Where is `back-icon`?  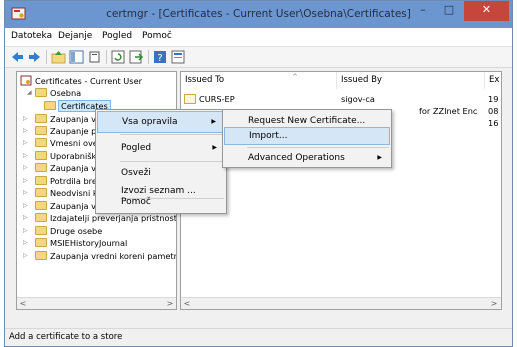
back-icon is located at coordinates (17, 57).